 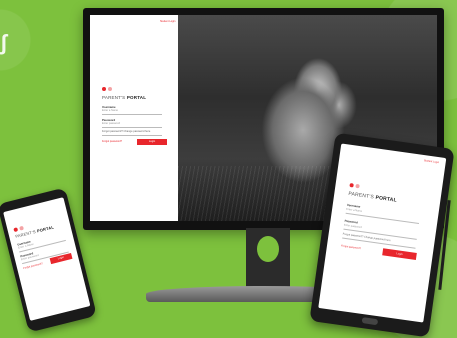 I want to click on tablet-home-button, so click(x=370, y=321).